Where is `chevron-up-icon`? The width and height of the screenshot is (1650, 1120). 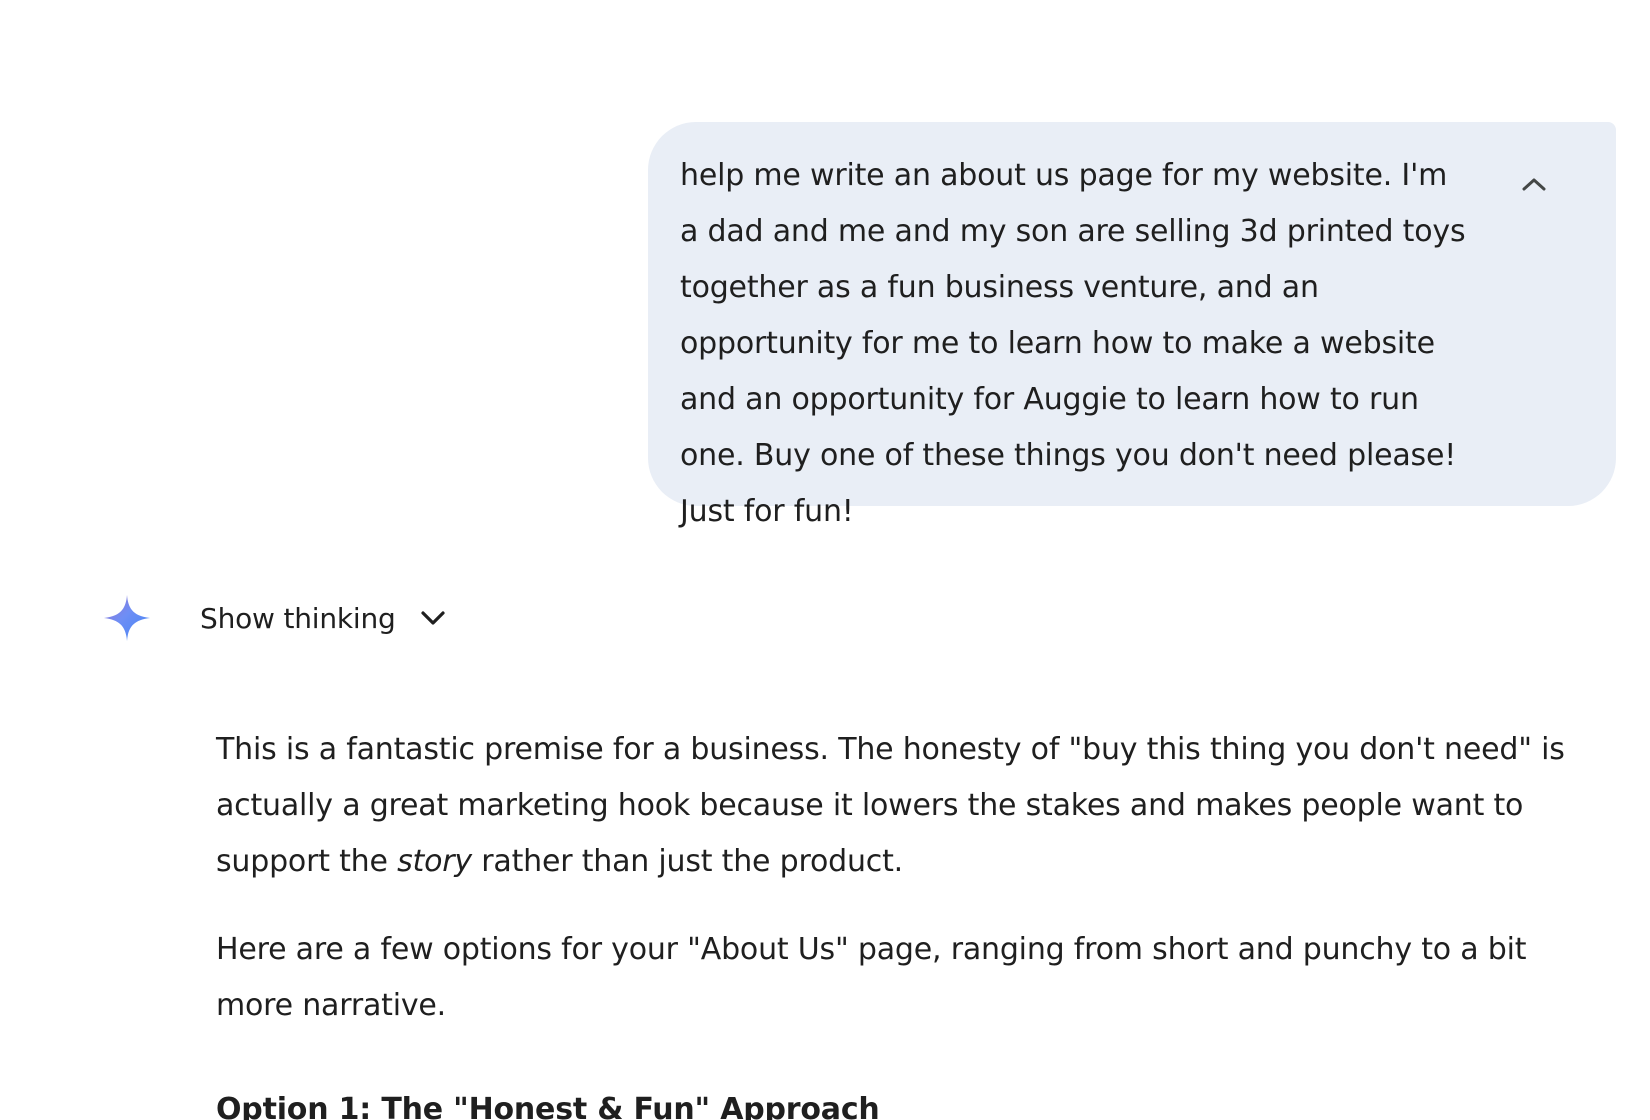 chevron-up-icon is located at coordinates (1534, 184).